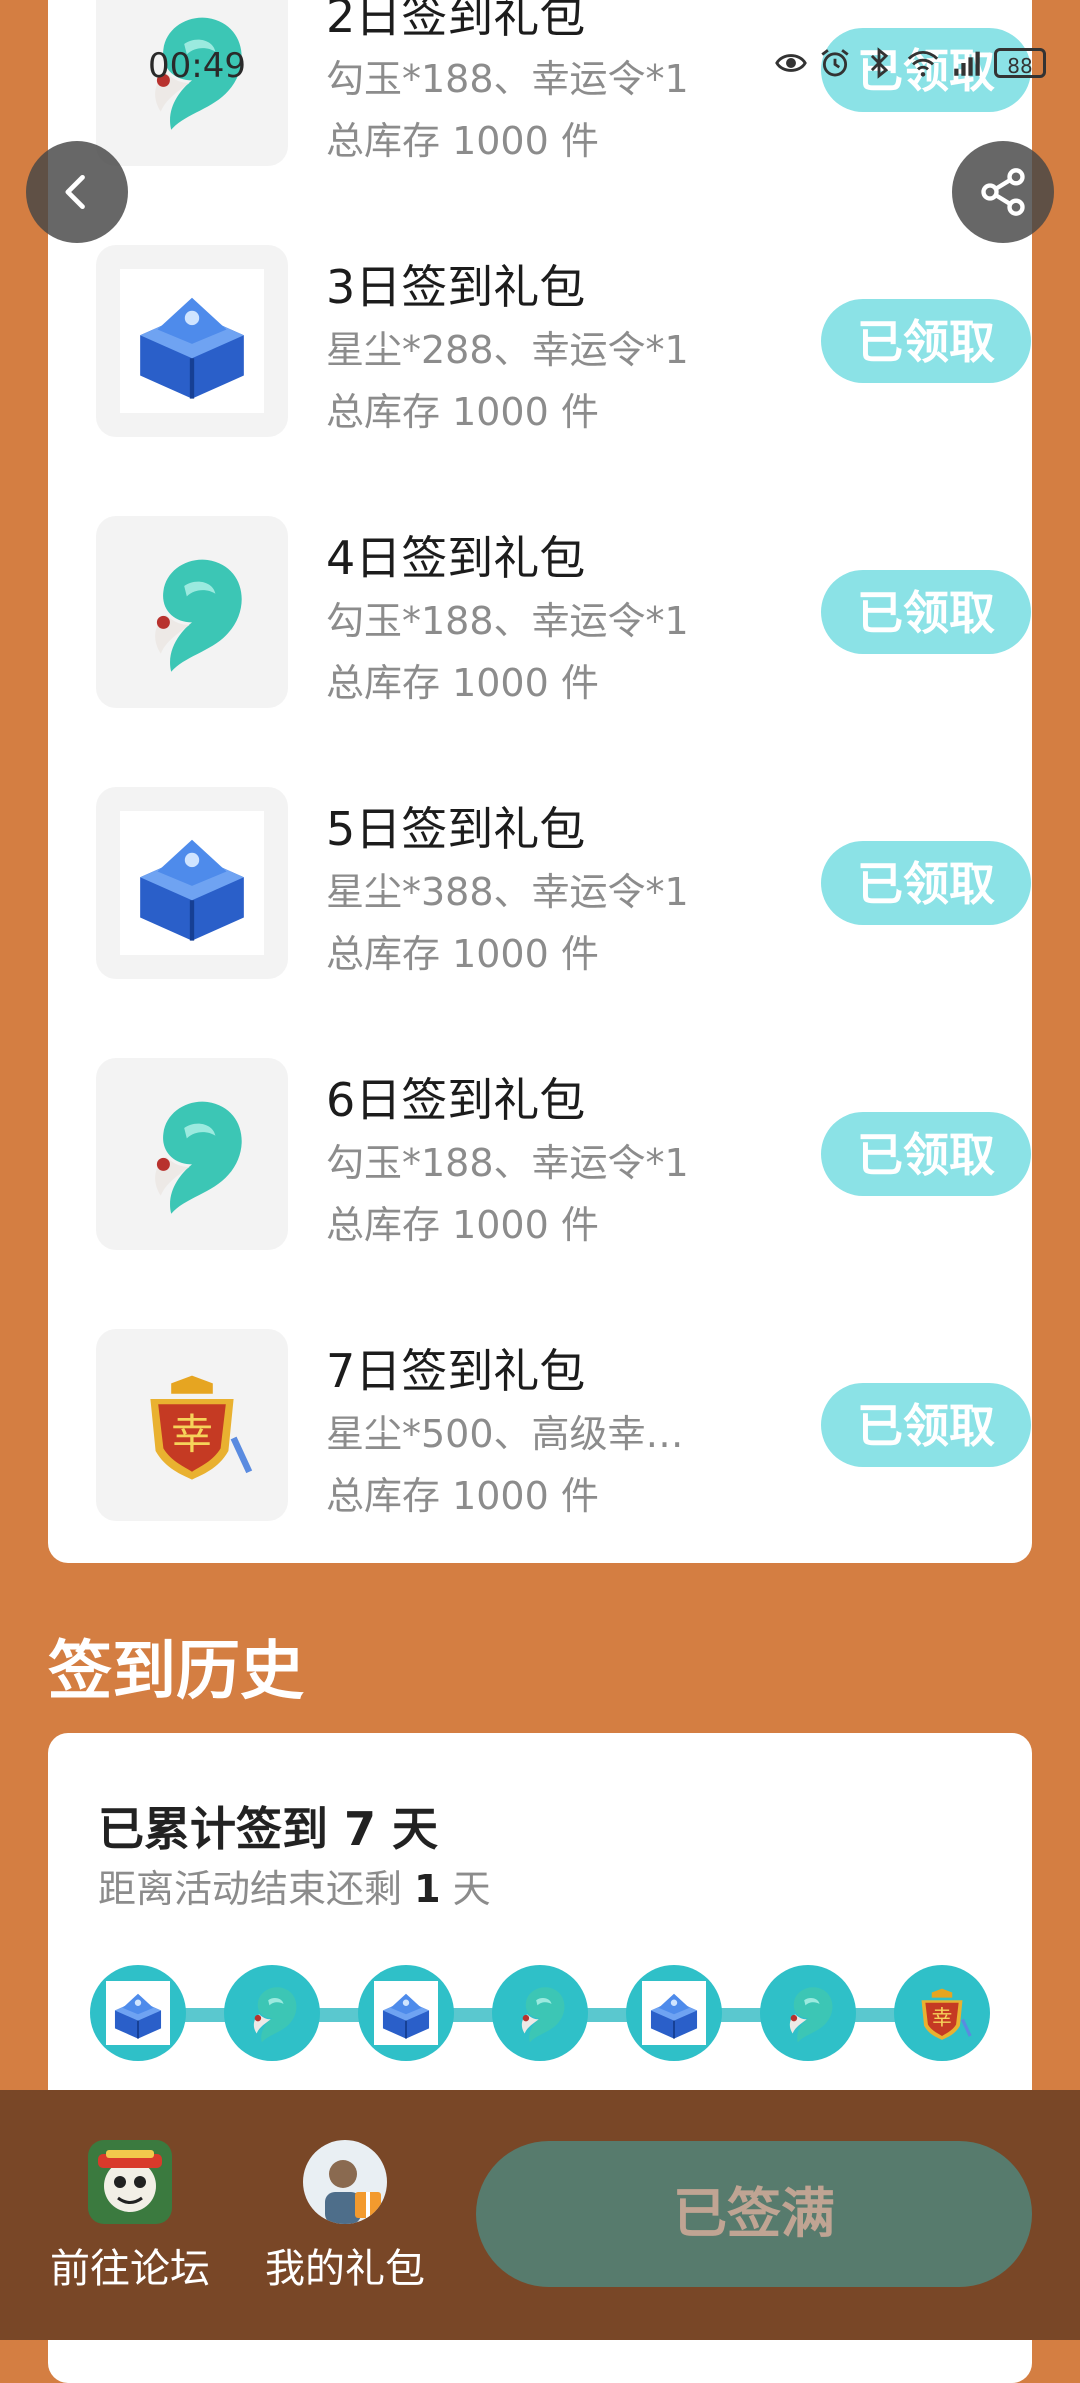  I want to click on eye-icon, so click(791, 63).